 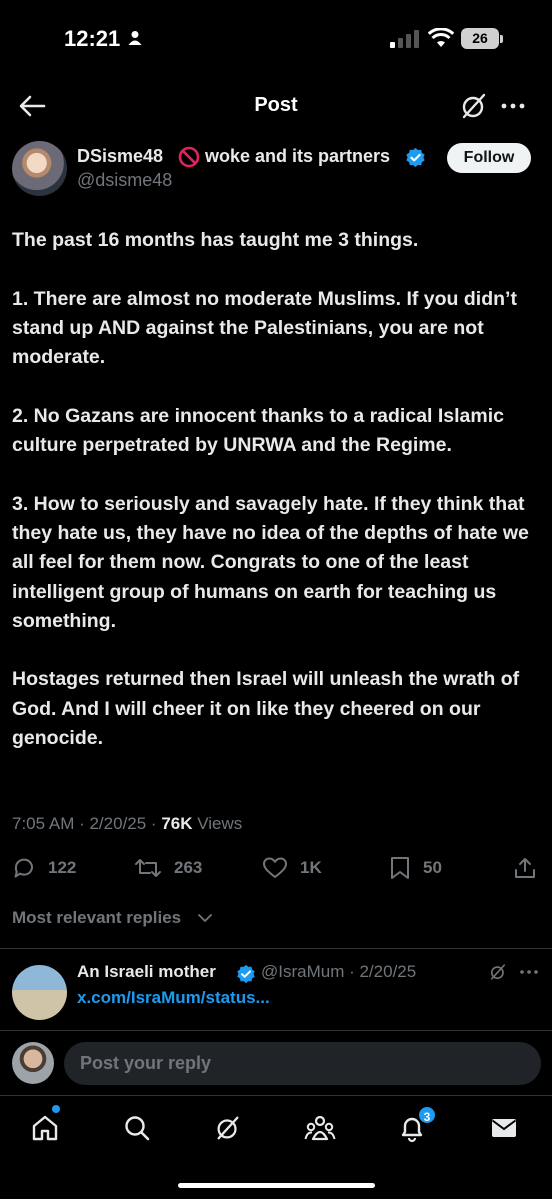 I want to click on tab-search, so click(x=137, y=1128).